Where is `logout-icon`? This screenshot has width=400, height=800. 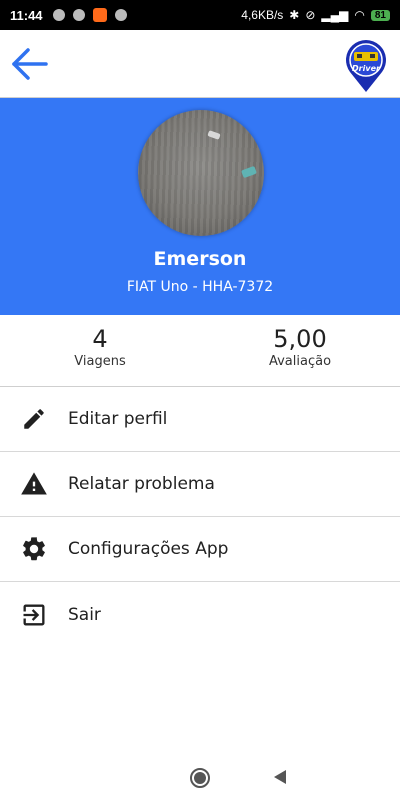
logout-icon is located at coordinates (34, 615).